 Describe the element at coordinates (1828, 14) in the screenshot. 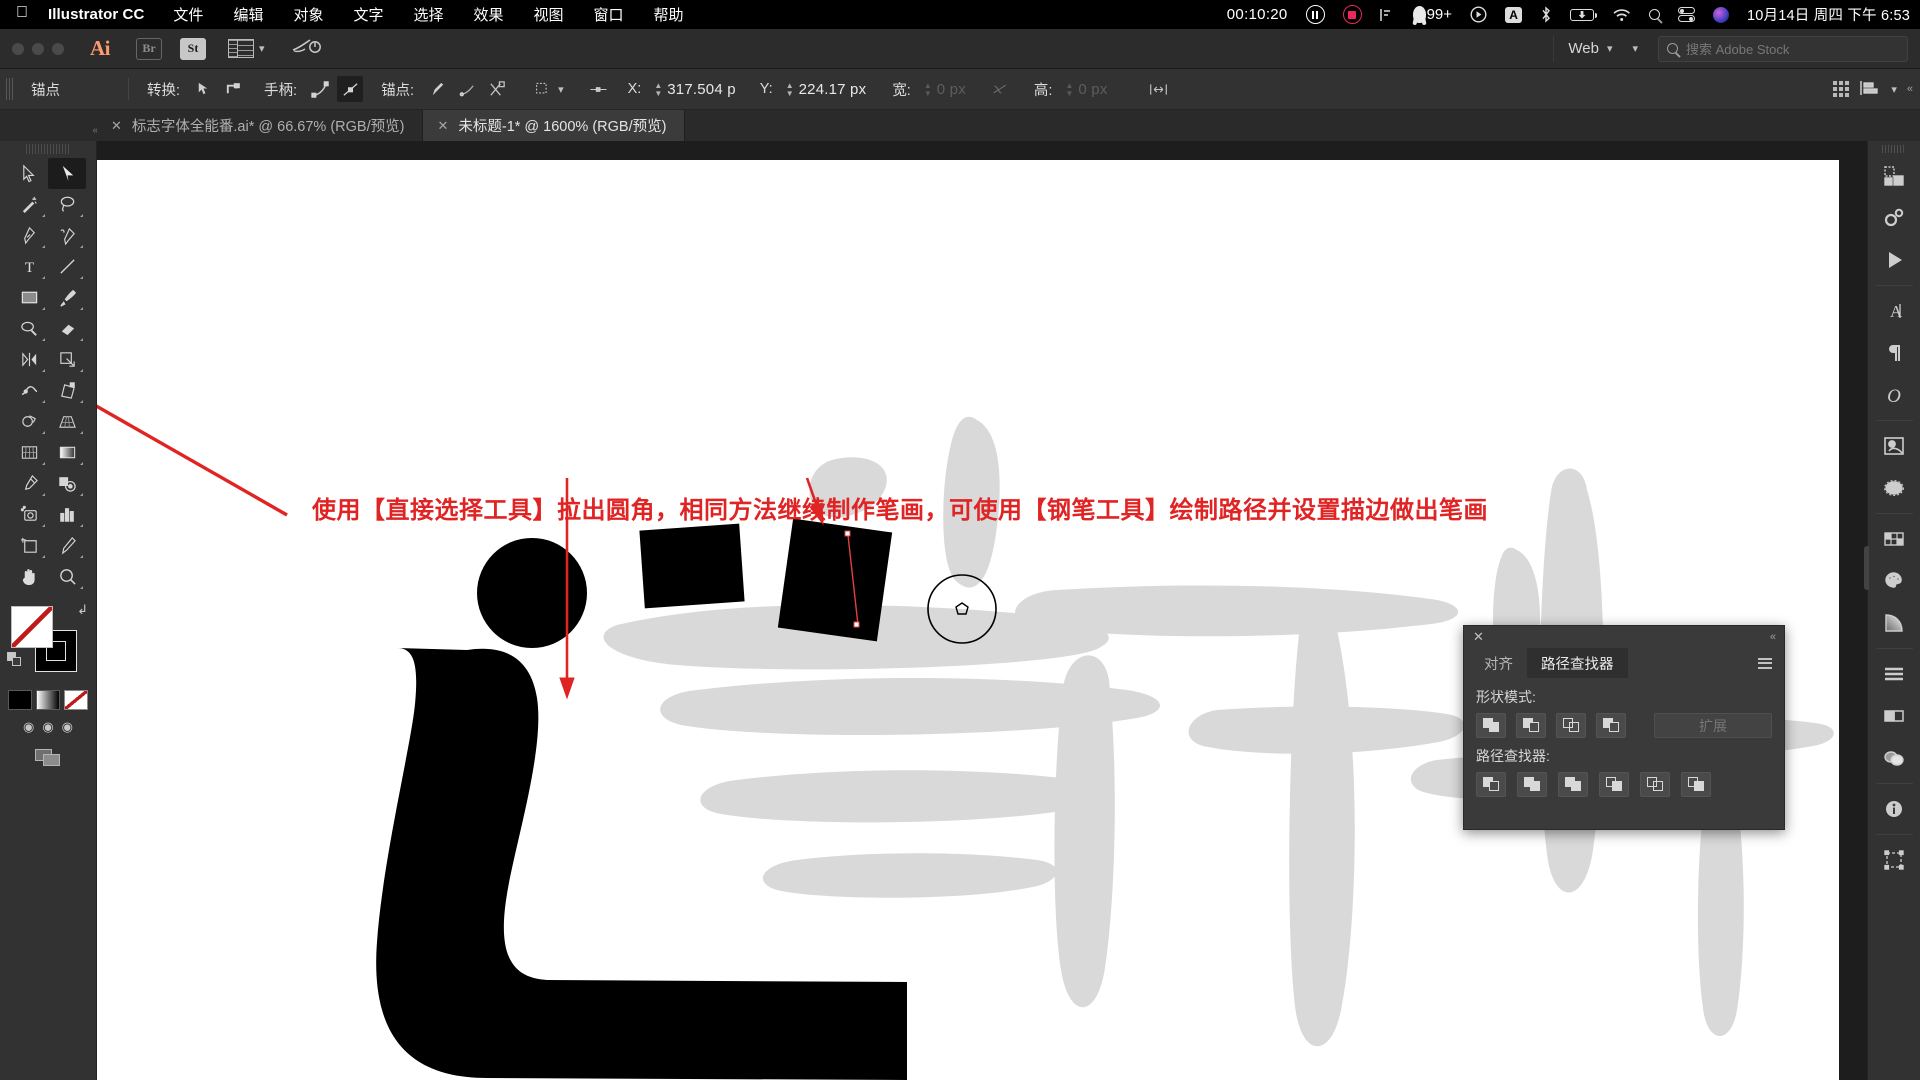

I see `menu-datetime: 10月14日 周四 下午 6:53` at that location.